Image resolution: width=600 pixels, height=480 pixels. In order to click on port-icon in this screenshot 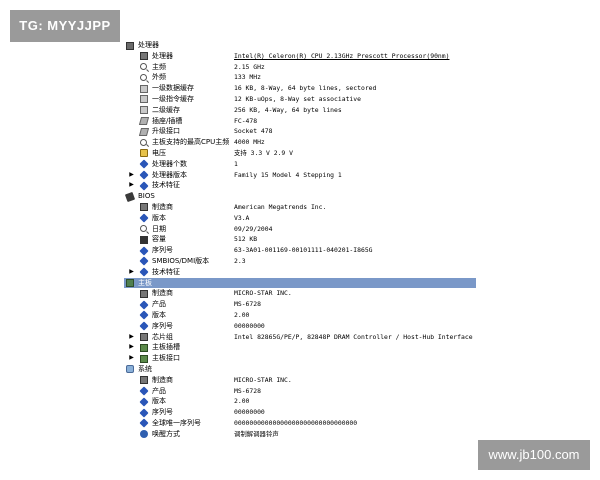, I will do `click(144, 358)`.